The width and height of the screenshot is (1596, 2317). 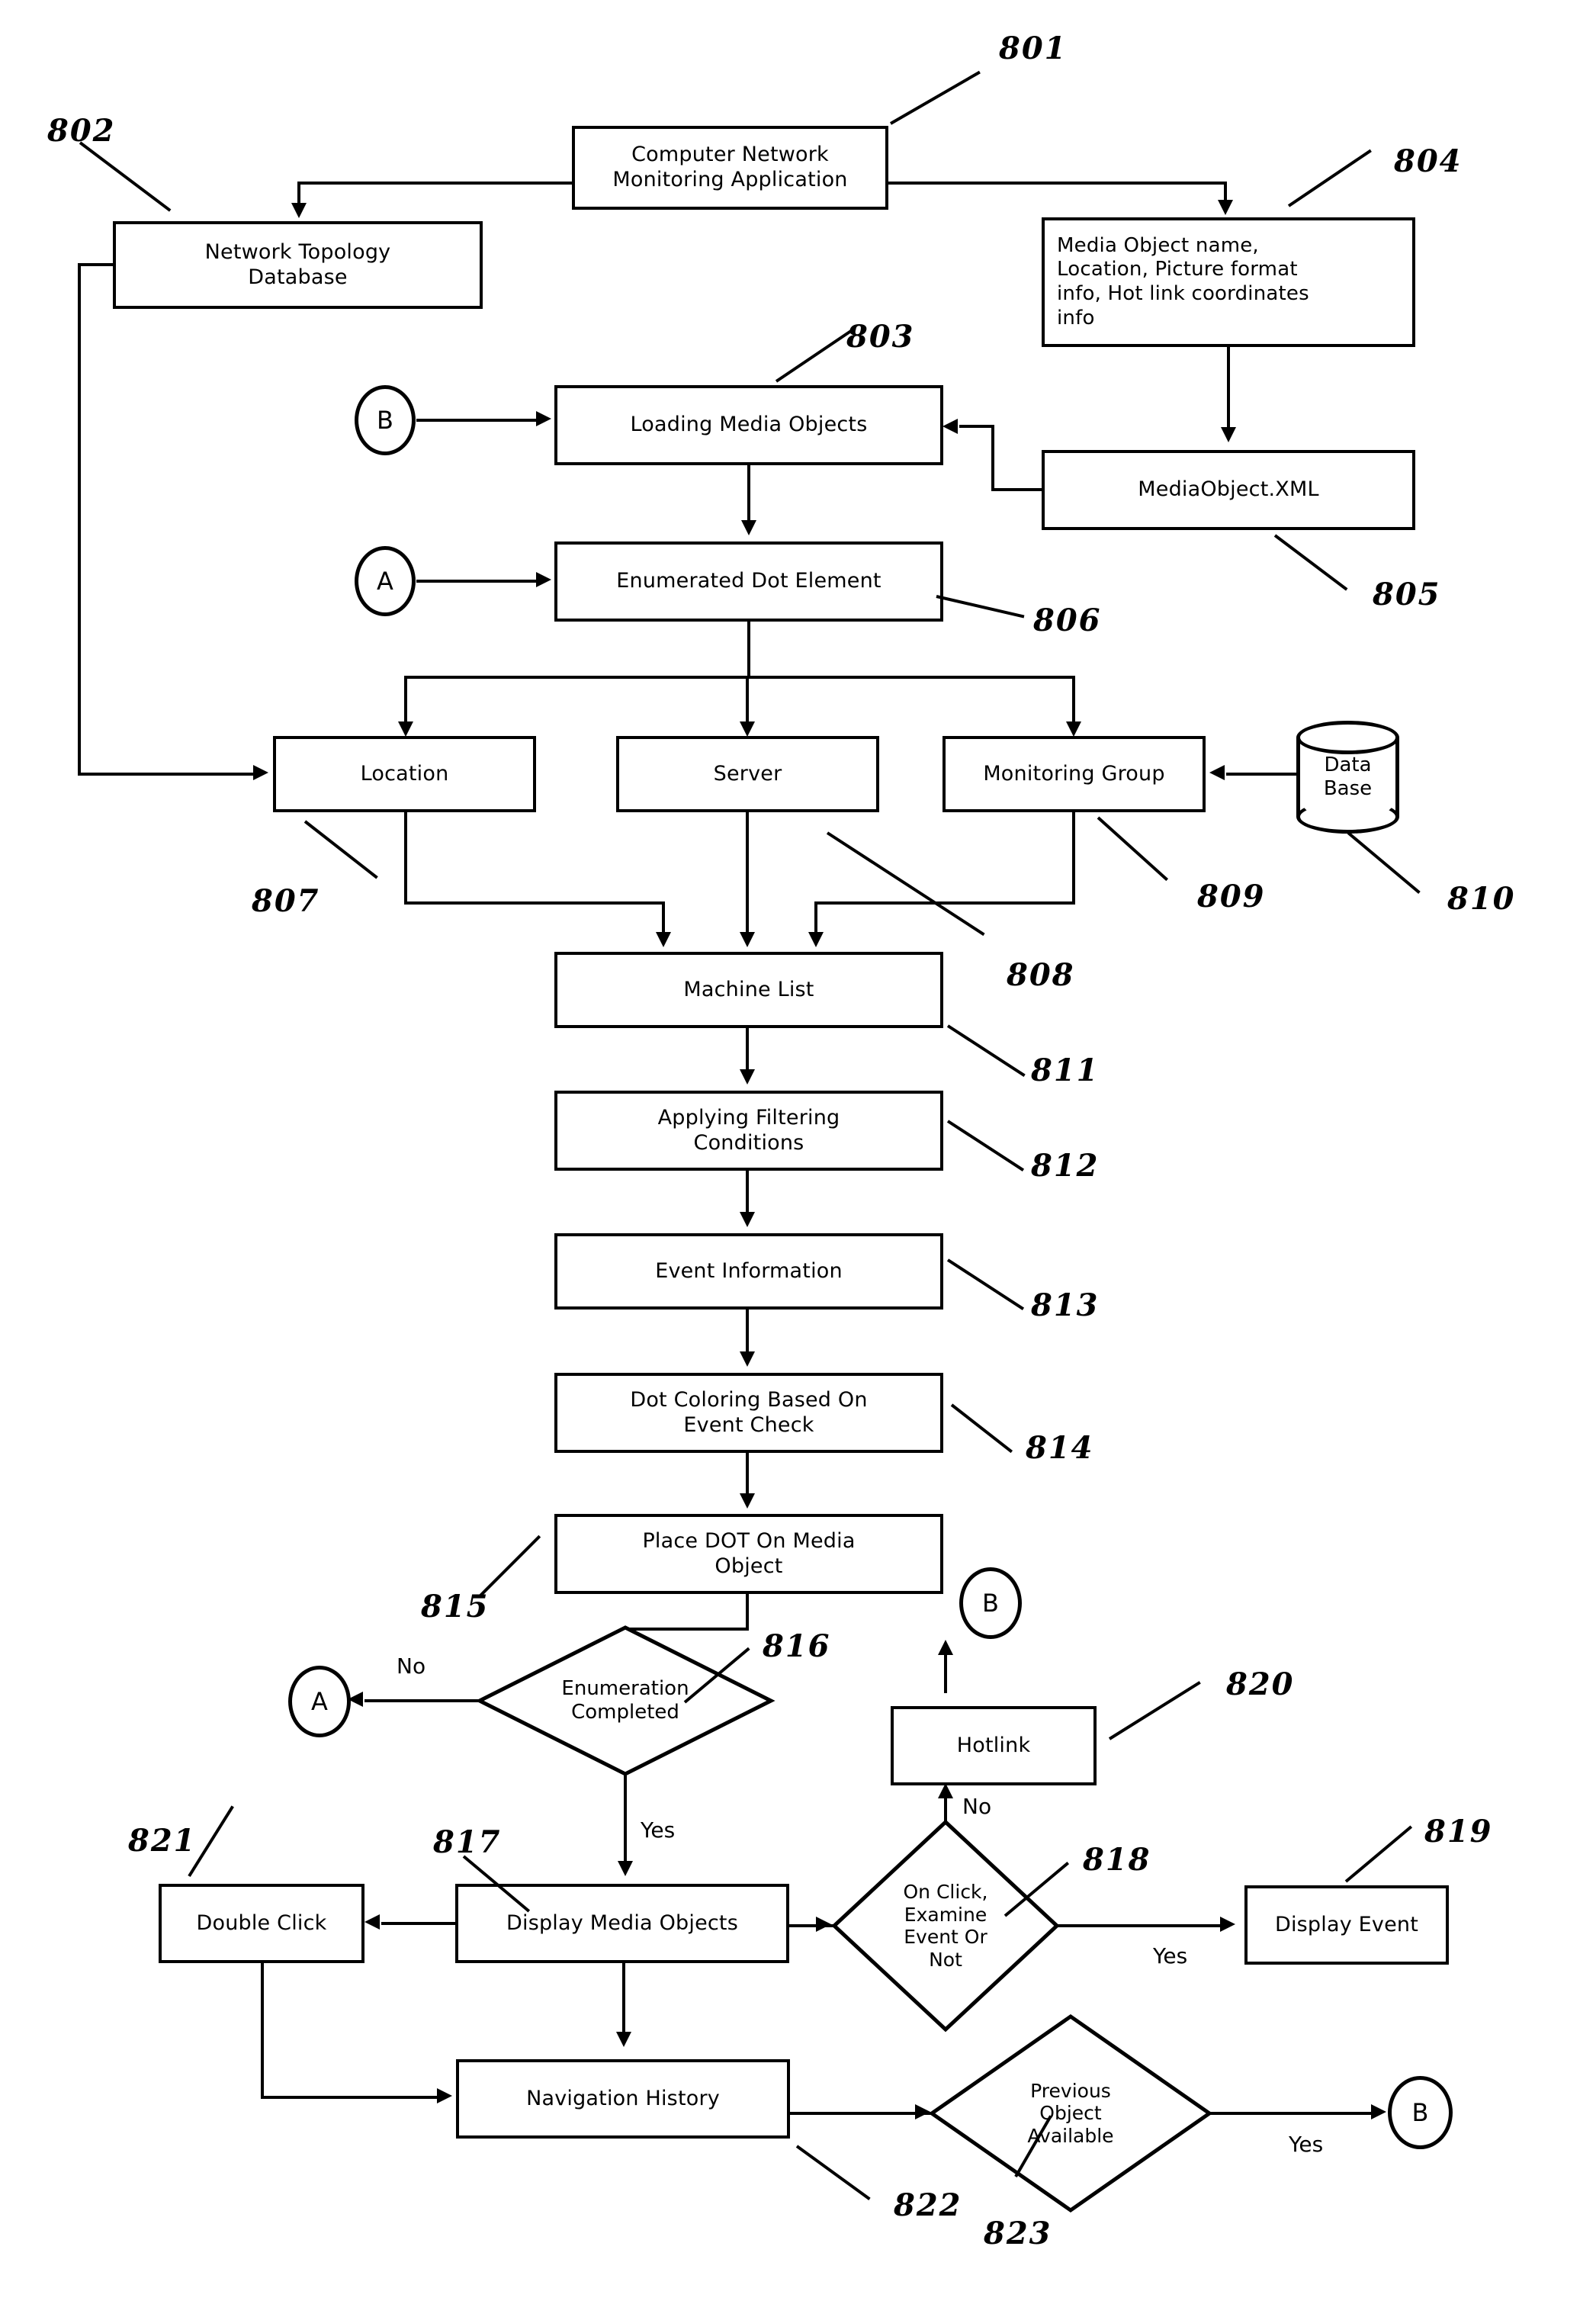 I want to click on node-line: info, so click(x=1076, y=317).